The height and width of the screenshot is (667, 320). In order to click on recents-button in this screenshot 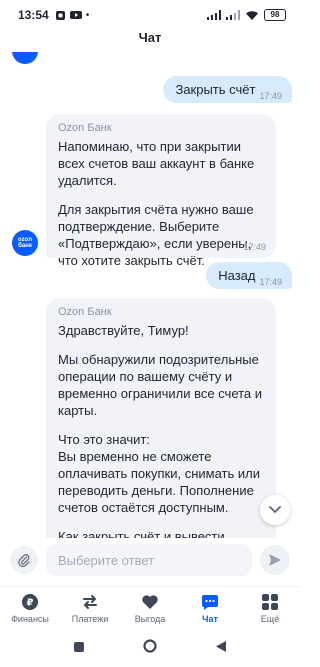, I will do `click(79, 649)`.